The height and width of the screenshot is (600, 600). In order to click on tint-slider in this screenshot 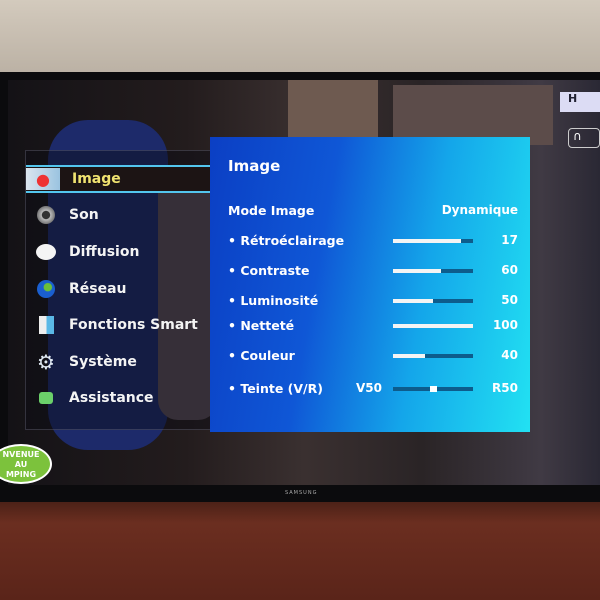, I will do `click(433, 389)`.